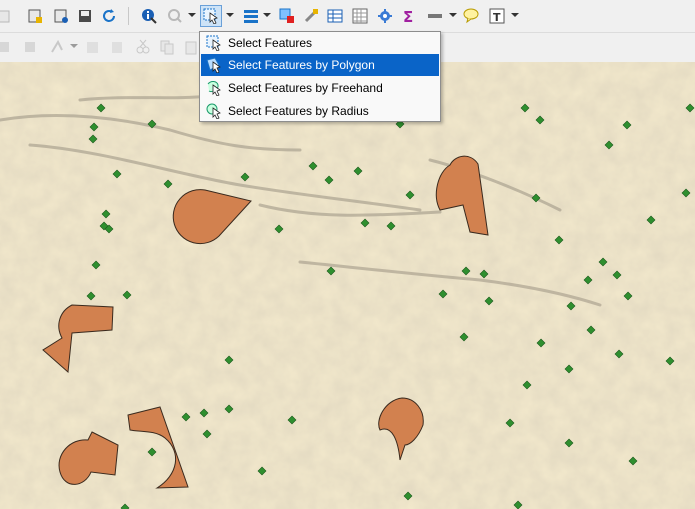 This screenshot has width=695, height=509. What do you see at coordinates (214, 88) in the screenshot?
I see `select-by-freehand-icon` at bounding box center [214, 88].